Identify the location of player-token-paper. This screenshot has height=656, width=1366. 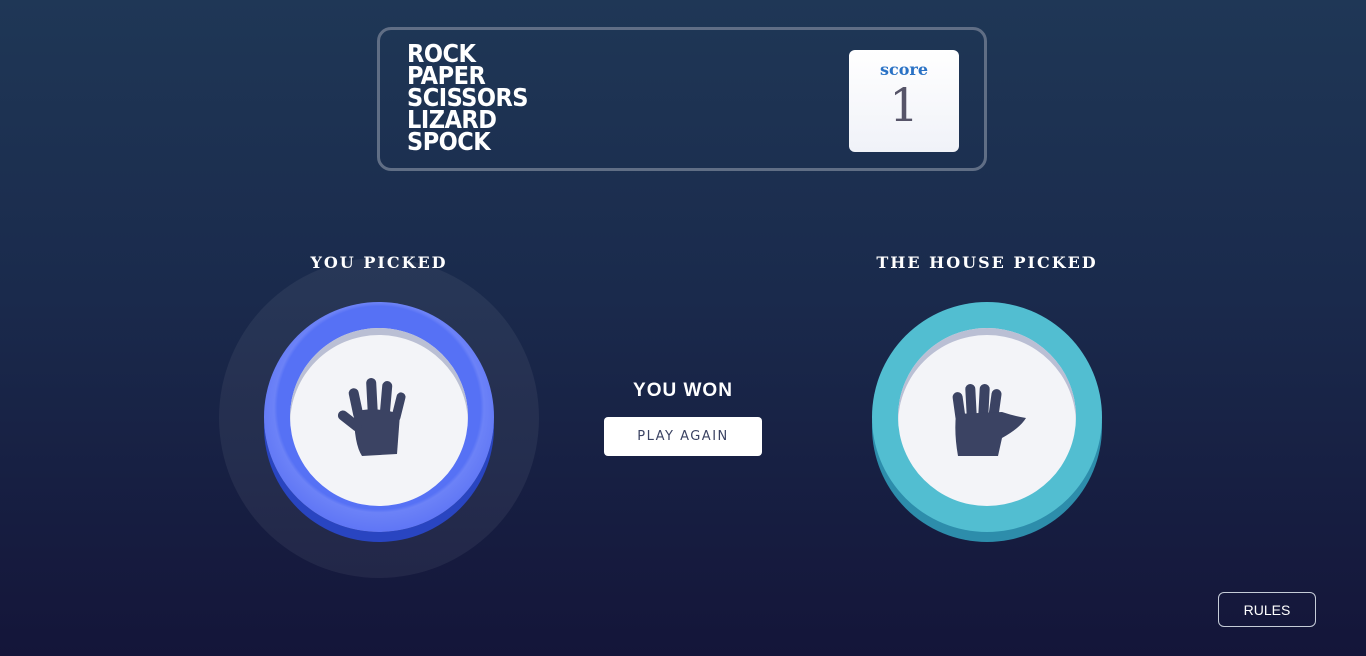
(379, 417).